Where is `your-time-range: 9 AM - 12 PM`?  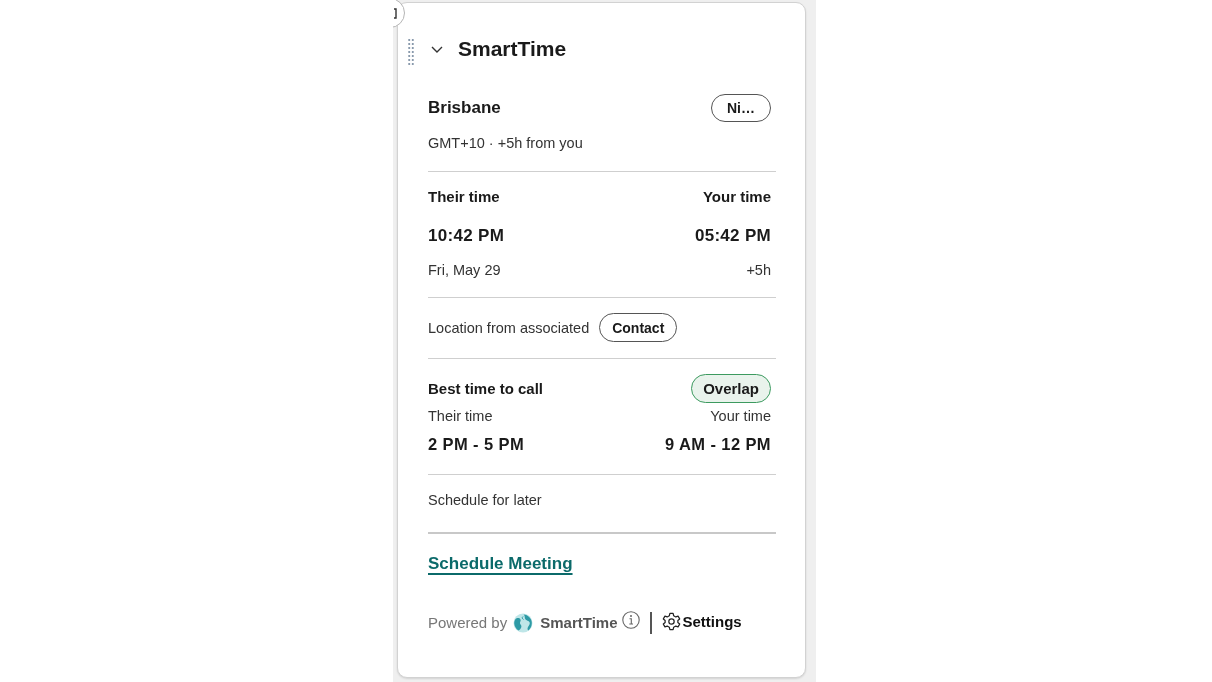 your-time-range: 9 AM - 12 PM is located at coordinates (718, 444).